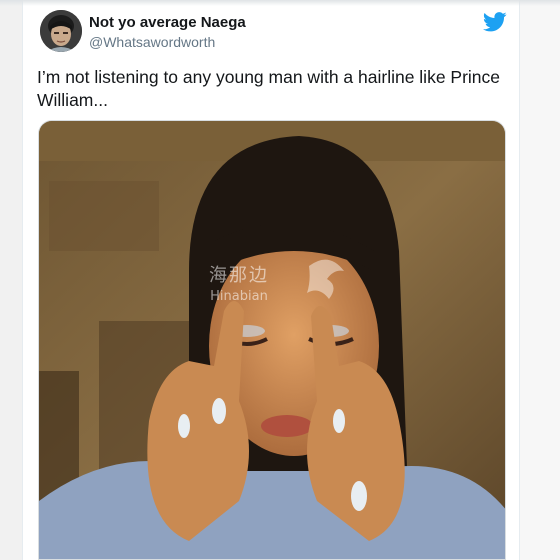  What do you see at coordinates (540, 280) in the screenshot?
I see `page-background-strip` at bounding box center [540, 280].